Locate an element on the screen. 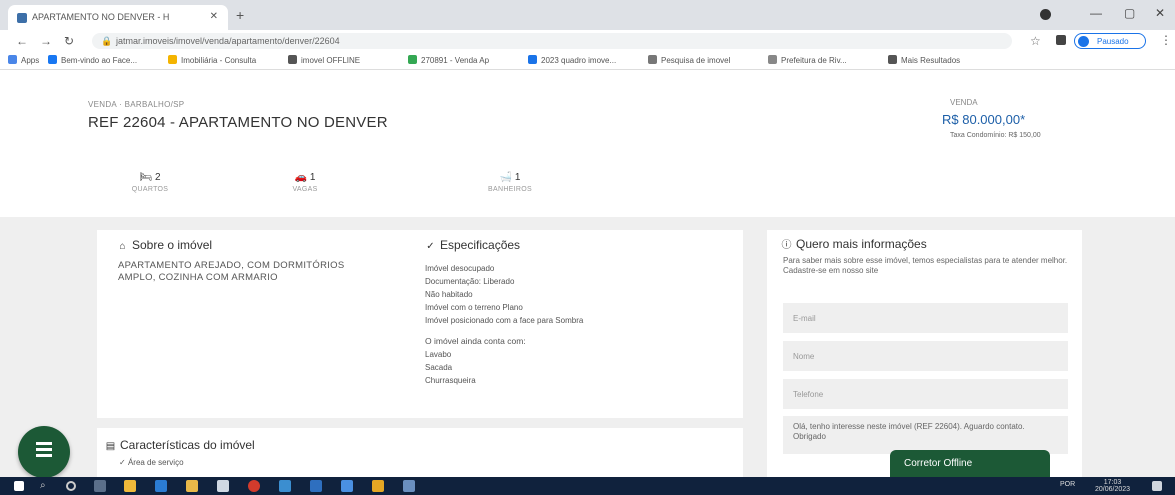 This screenshot has height=495, width=1175. browser-tab: APARTAMENTO NO DENVER - H ✕ is located at coordinates (118, 17).